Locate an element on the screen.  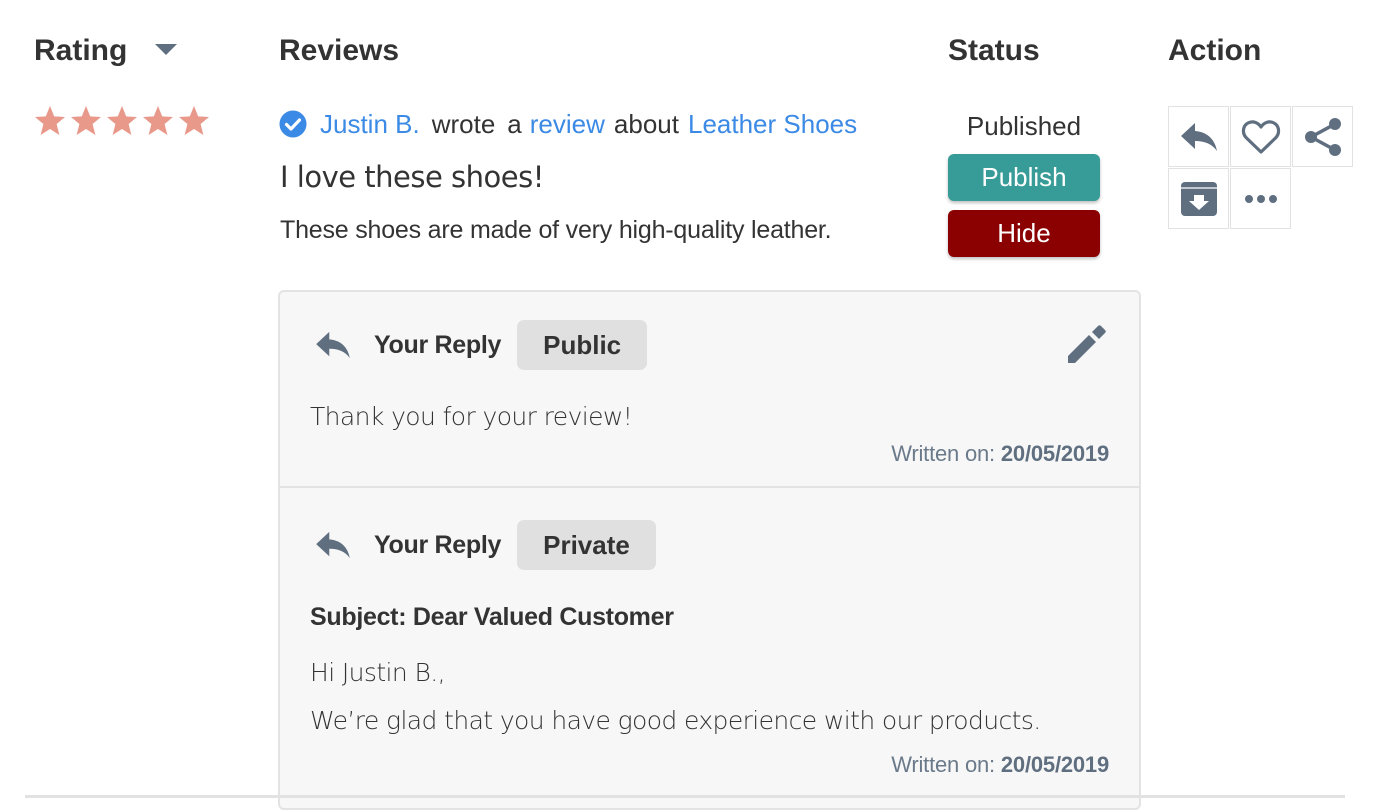
archive-action-button is located at coordinates (1198, 198).